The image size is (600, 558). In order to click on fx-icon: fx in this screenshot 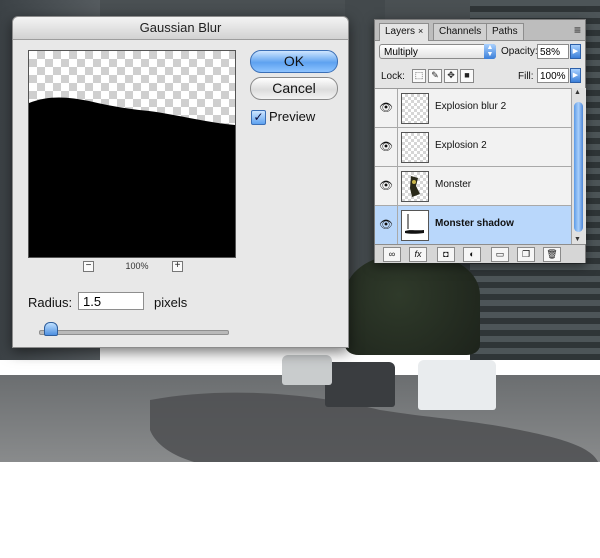, I will do `click(418, 254)`.